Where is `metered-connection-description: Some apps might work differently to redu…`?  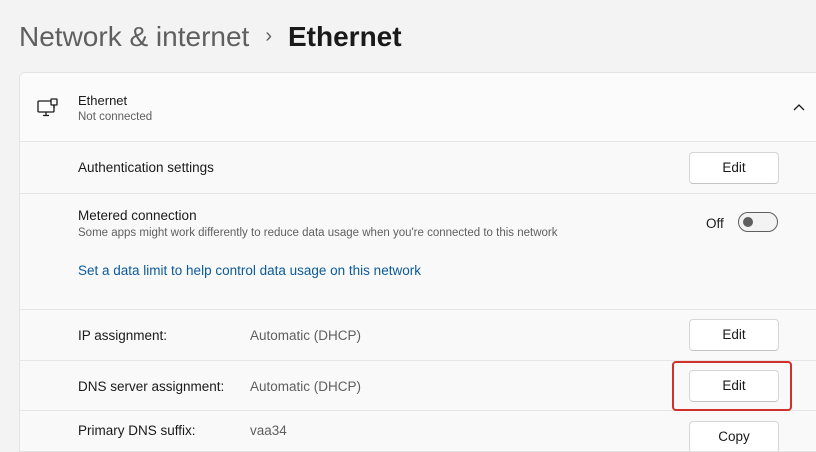 metered-connection-description: Some apps might work differently to redu… is located at coordinates (318, 233).